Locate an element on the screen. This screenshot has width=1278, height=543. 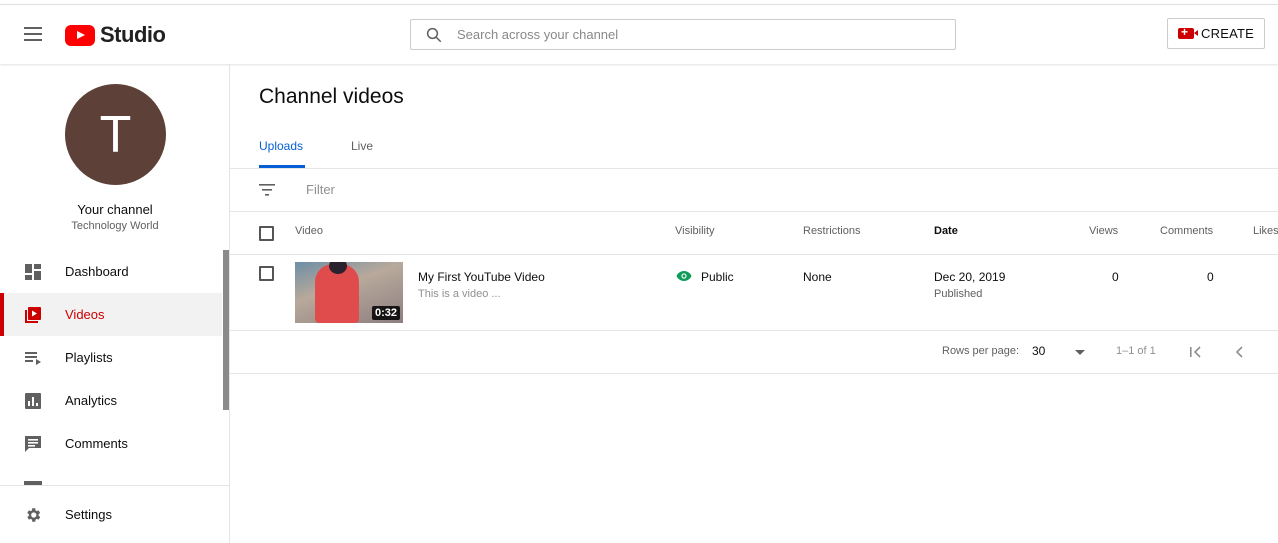
avatar-letter: T is located at coordinates (115, 134).